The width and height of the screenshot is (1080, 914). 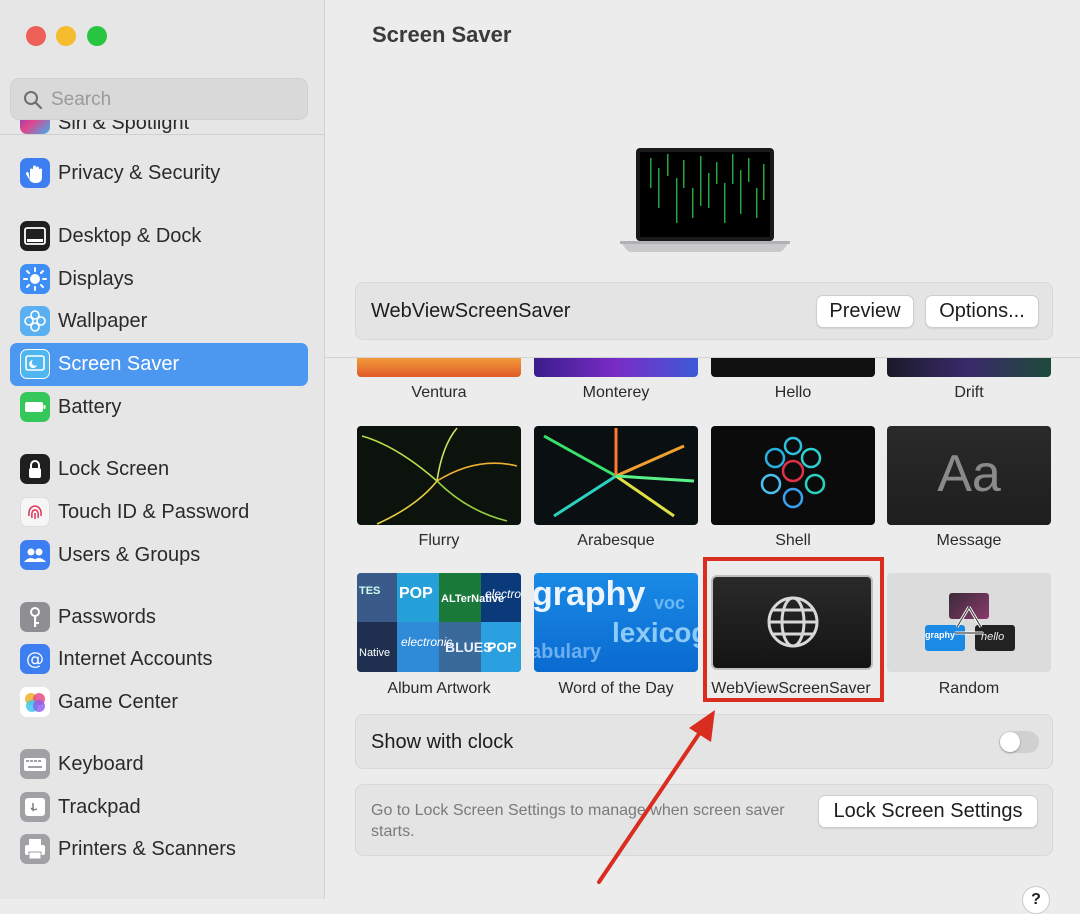 I want to click on lock-icon, so click(x=35, y=469).